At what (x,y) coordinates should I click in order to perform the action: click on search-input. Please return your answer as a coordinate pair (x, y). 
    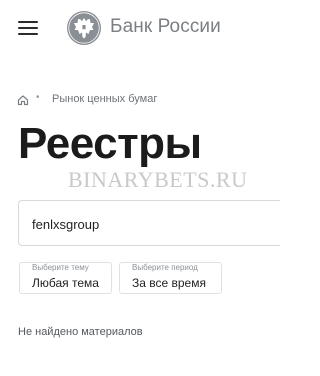
    Looking at the image, I should click on (147, 224).